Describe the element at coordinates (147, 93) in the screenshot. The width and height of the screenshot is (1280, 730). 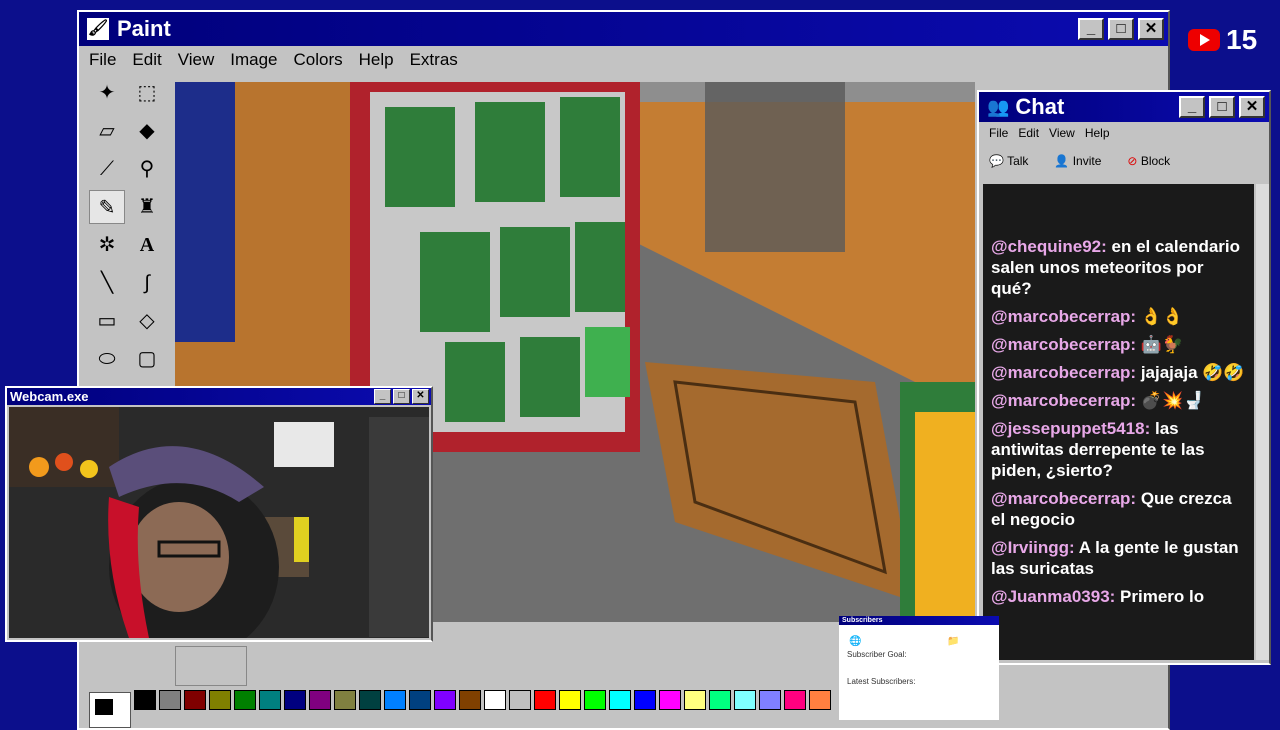
I see `rect-select-icon: ⬚` at that location.